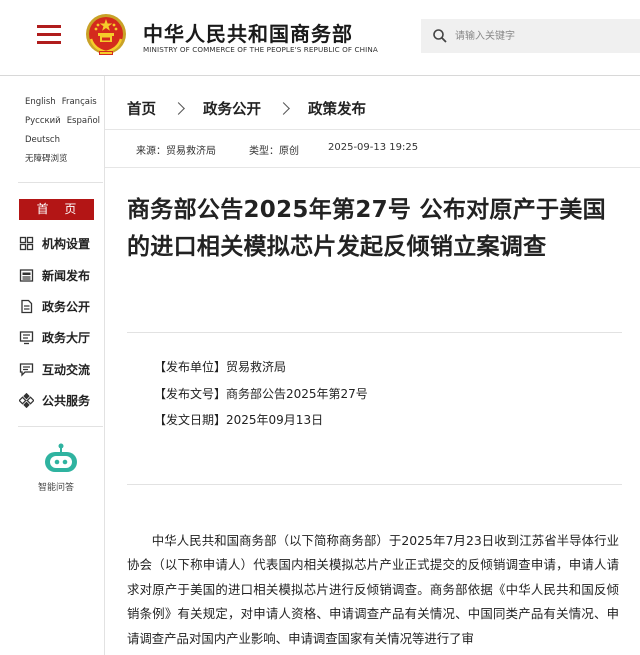  What do you see at coordinates (40, 102) in the screenshot?
I see `lang-english: English` at bounding box center [40, 102].